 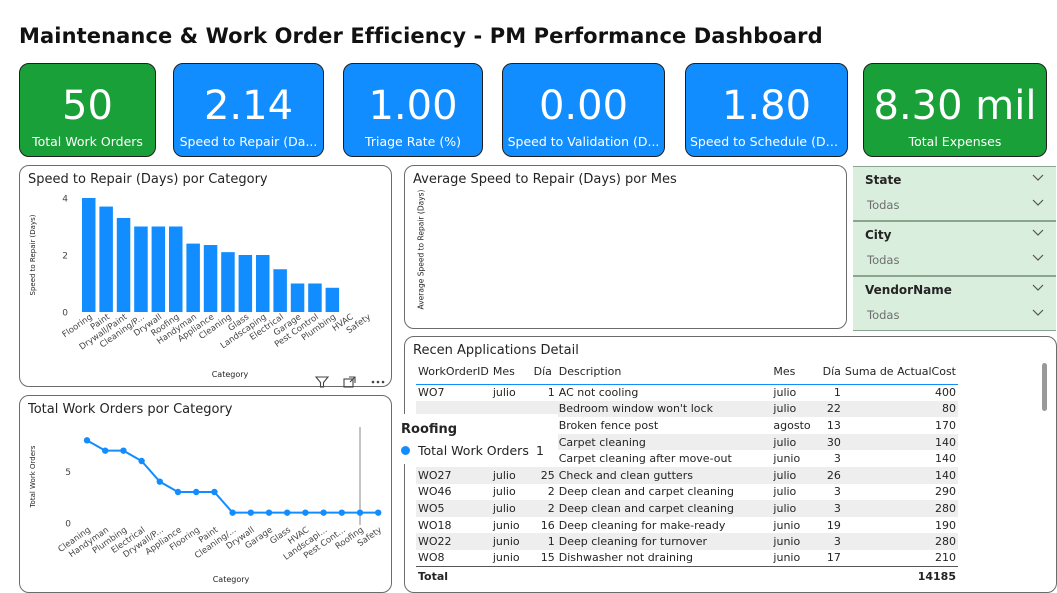 What do you see at coordinates (883, 205) in the screenshot?
I see `slicer-value: Todas` at bounding box center [883, 205].